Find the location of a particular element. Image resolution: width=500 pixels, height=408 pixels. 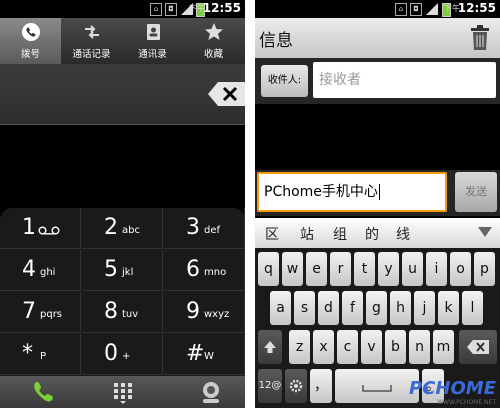

key-4: 4 ghi is located at coordinates (40, 270).